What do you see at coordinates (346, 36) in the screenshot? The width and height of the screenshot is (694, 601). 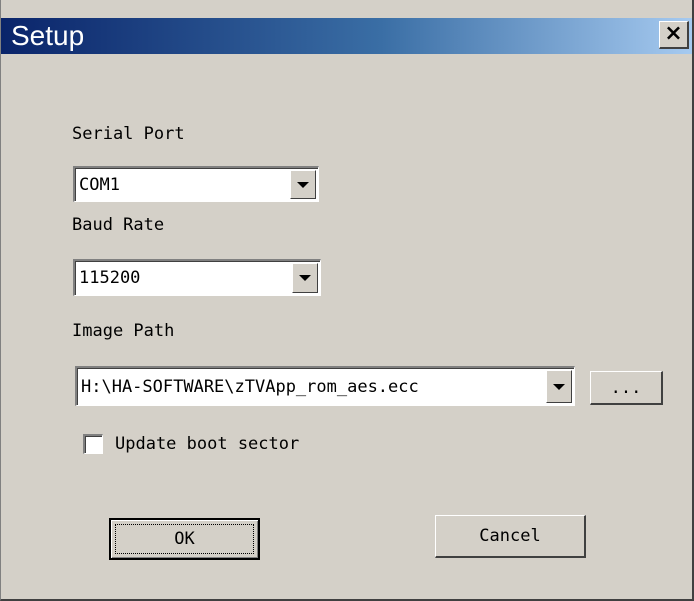 I see `title-bar: Setup ×` at bounding box center [346, 36].